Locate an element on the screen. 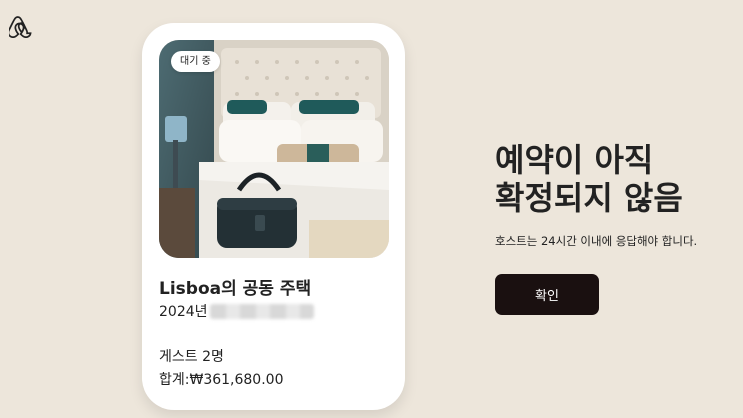  headline-line-2: 확정되지 않음 is located at coordinates (589, 198).